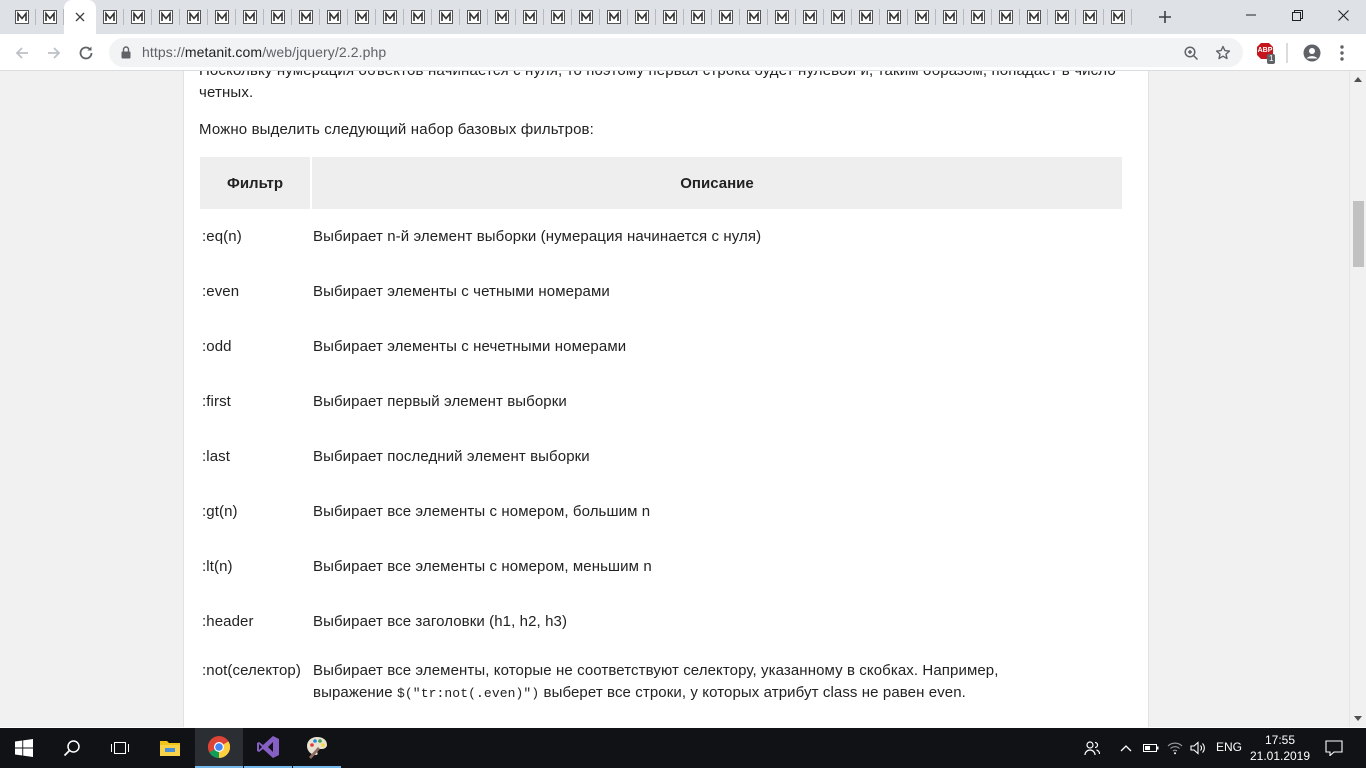 This screenshot has height=768, width=1366. Describe the element at coordinates (461, 291) in the screenshot. I see `description-cell: Выбирает элементы с четными номерами` at that location.